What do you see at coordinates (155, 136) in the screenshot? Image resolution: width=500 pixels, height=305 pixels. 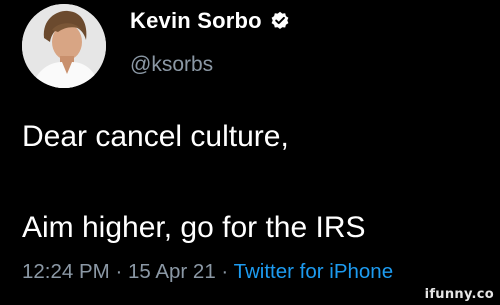 I see `tweet-text-line: Dear cancel culture,` at bounding box center [155, 136].